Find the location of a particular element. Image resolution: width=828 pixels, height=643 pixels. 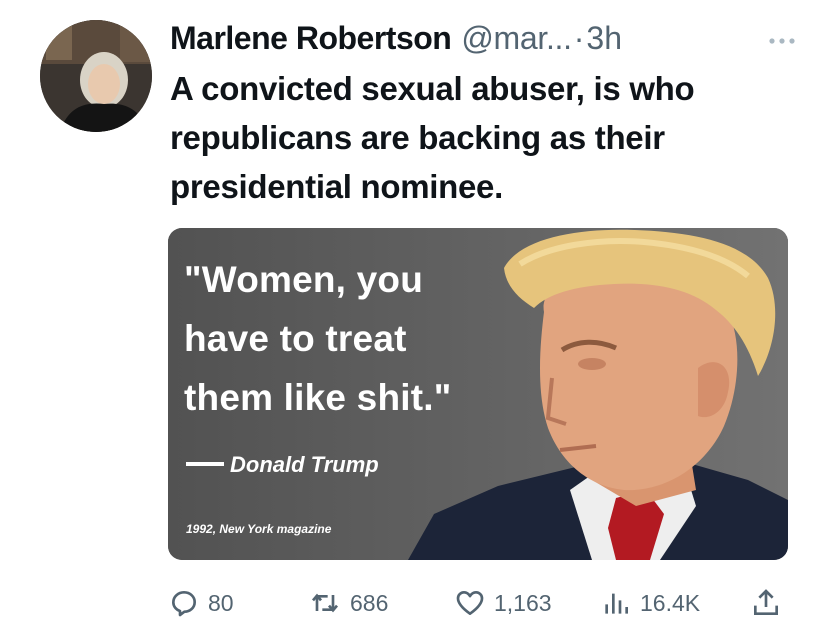

author-avatar is located at coordinates (96, 76).